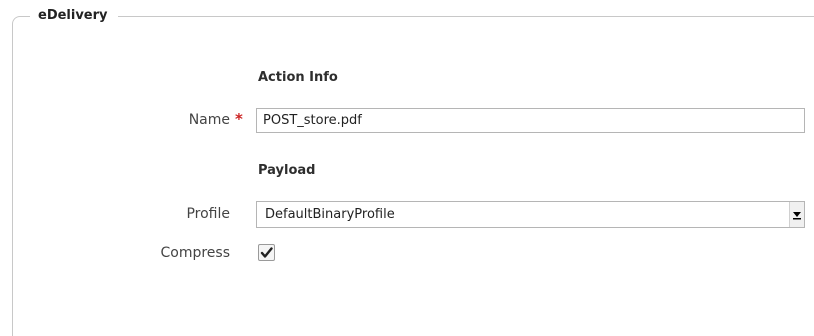 Image resolution: width=814 pixels, height=336 pixels. Describe the element at coordinates (209, 120) in the screenshot. I see `name-label: Name` at that location.